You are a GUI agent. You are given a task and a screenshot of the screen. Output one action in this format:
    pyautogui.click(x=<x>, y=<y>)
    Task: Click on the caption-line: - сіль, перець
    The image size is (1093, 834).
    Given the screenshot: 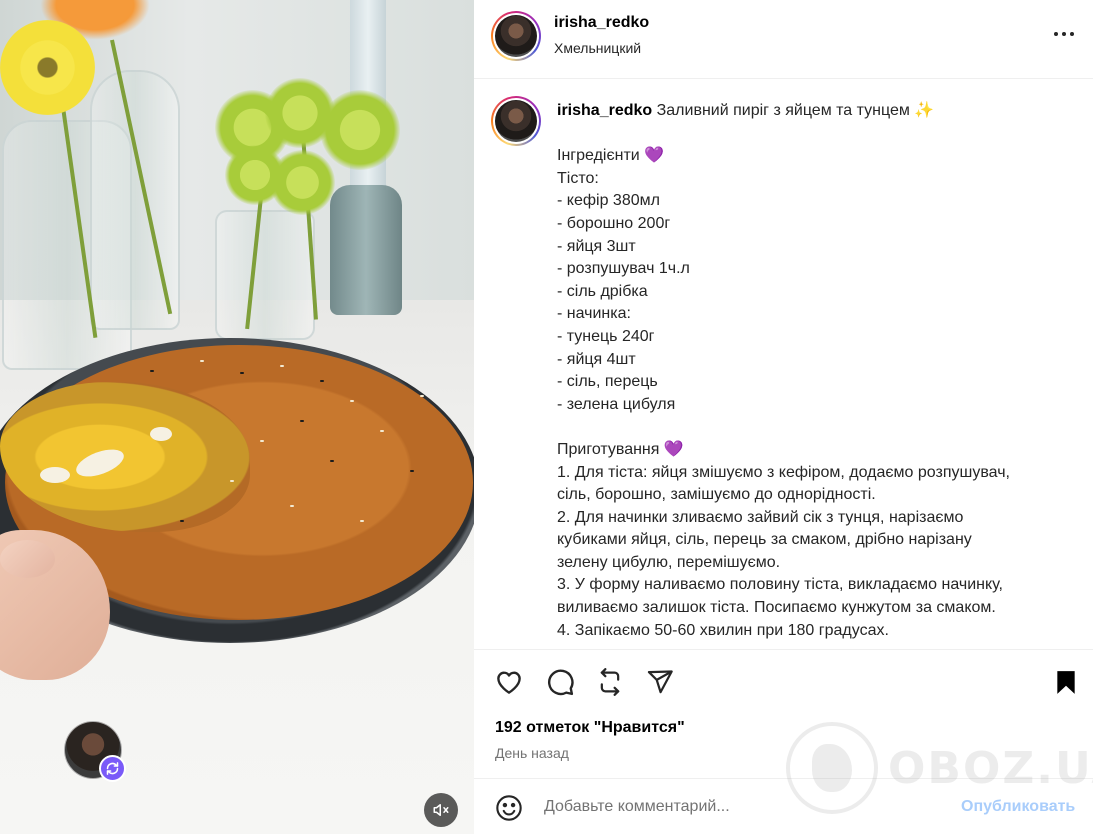 What is the action you would take?
    pyautogui.click(x=607, y=382)
    